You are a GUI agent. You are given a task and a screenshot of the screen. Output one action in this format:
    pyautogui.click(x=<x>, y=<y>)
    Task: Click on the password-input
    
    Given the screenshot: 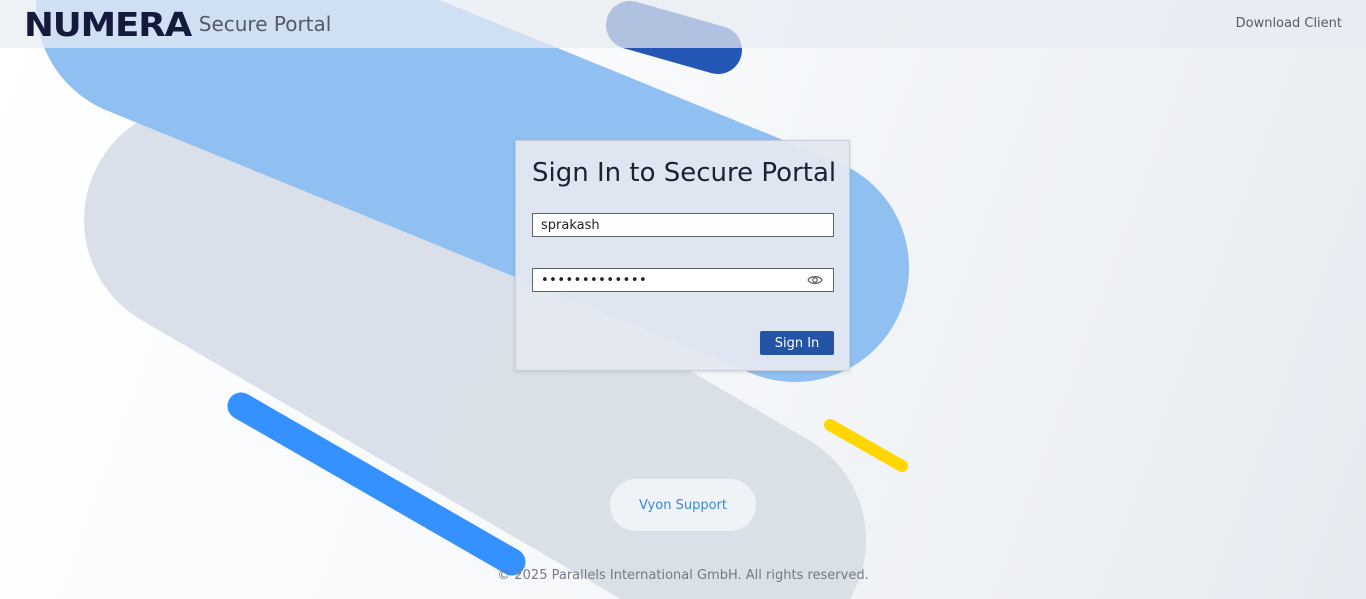 What is the action you would take?
    pyautogui.click(x=683, y=280)
    